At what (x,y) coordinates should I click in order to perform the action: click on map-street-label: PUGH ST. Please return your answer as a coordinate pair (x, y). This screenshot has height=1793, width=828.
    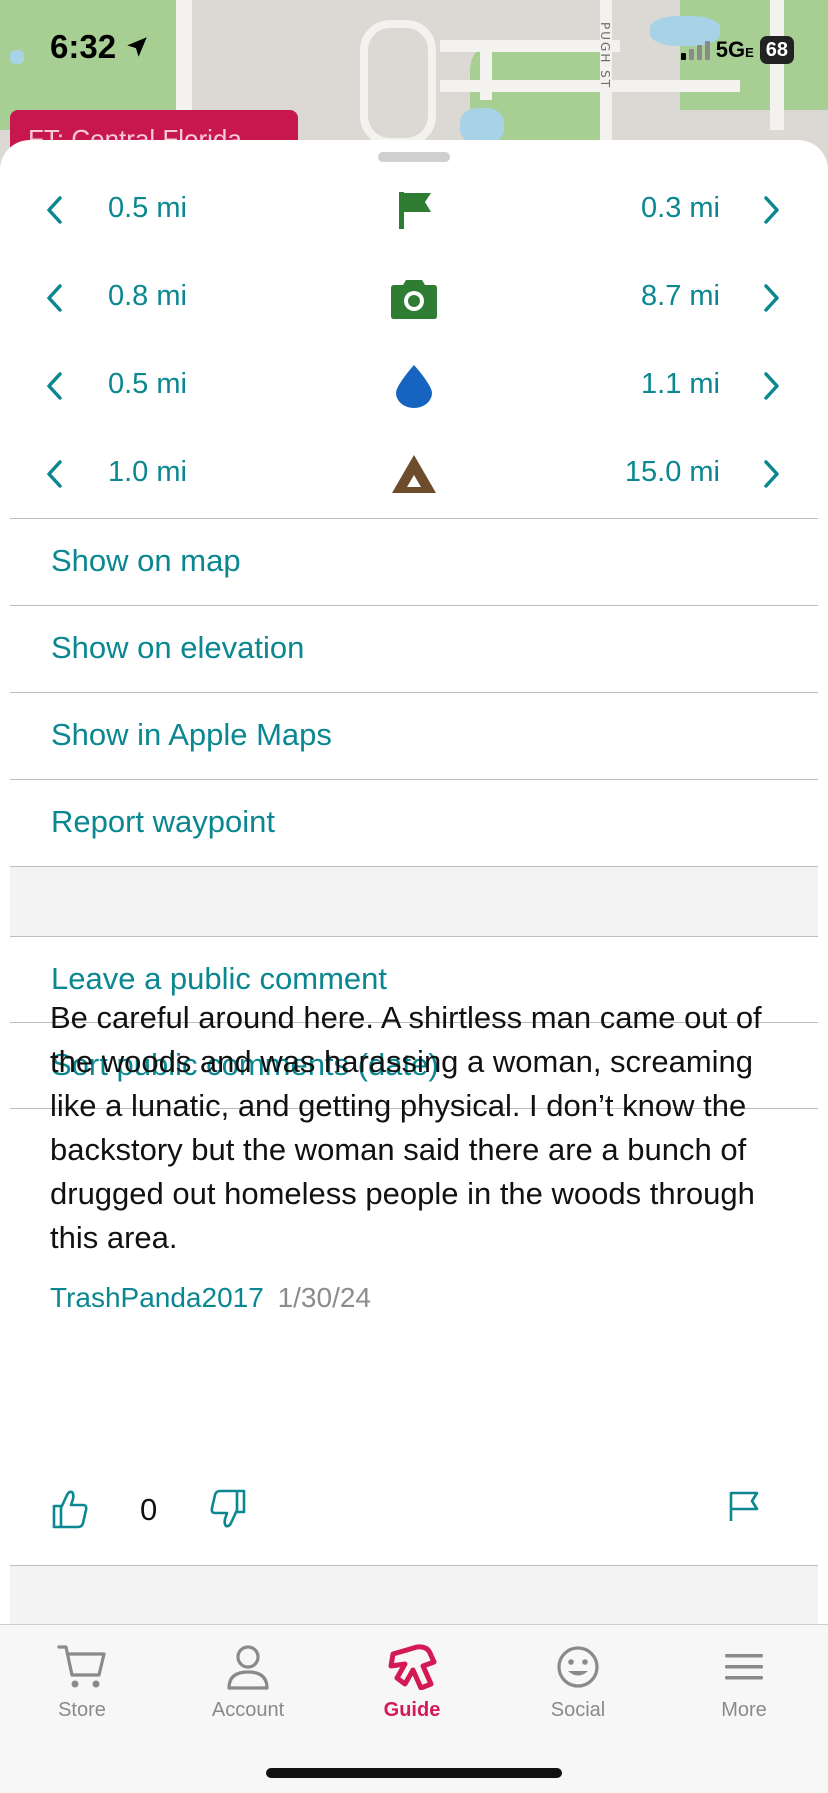
    Looking at the image, I should click on (605, 56).